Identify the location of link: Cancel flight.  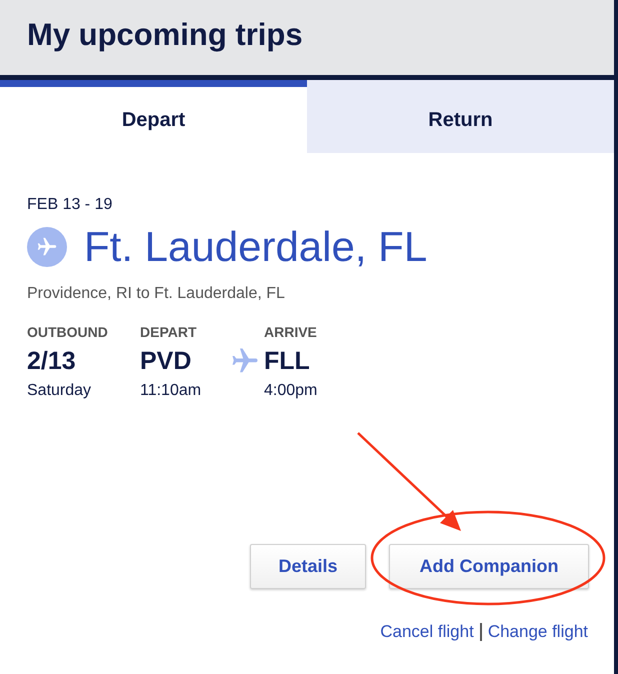
(427, 631).